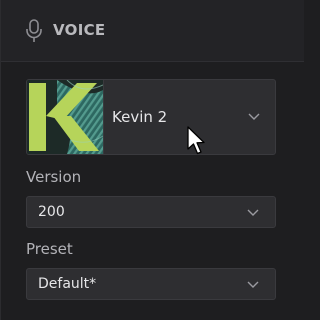  Describe the element at coordinates (34, 30) in the screenshot. I see `microphone-icon` at that location.